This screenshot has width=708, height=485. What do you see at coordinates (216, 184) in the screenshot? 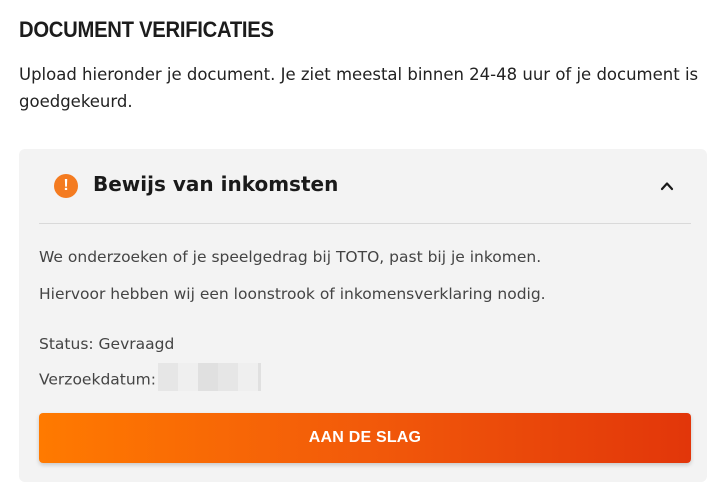
I see `card-title: Bewijs van inkomsten` at bounding box center [216, 184].